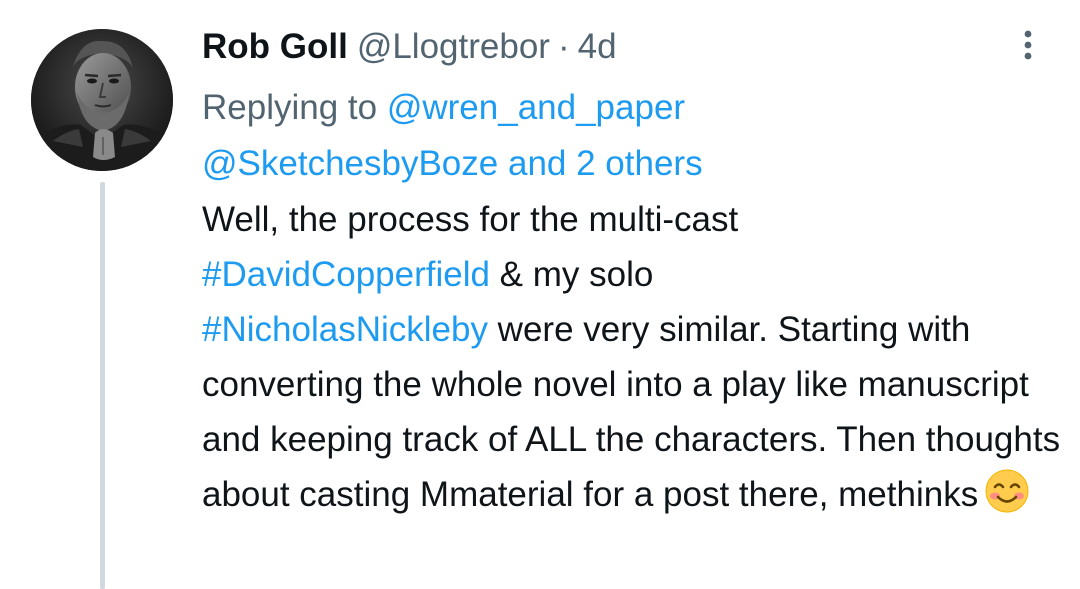 Image resolution: width=1080 pixels, height=589 pixels. Describe the element at coordinates (571, 274) in the screenshot. I see `tweet-text-part-2: & my solo` at that location.